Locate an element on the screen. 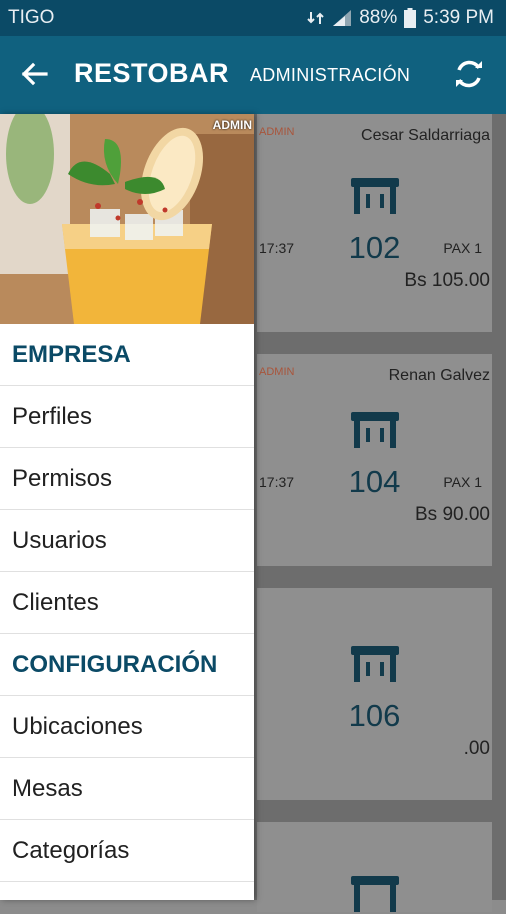  table-number: 106 is located at coordinates (374, 715).